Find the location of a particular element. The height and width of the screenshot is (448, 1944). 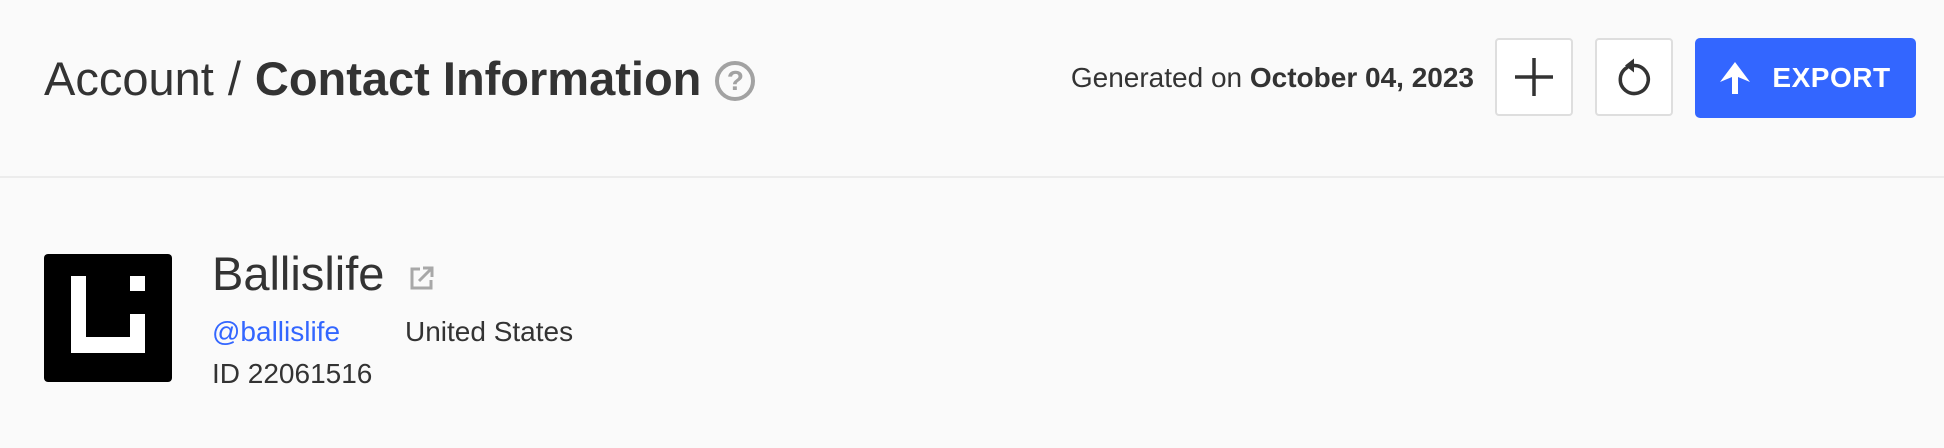

profile-country: United States is located at coordinates (489, 331).